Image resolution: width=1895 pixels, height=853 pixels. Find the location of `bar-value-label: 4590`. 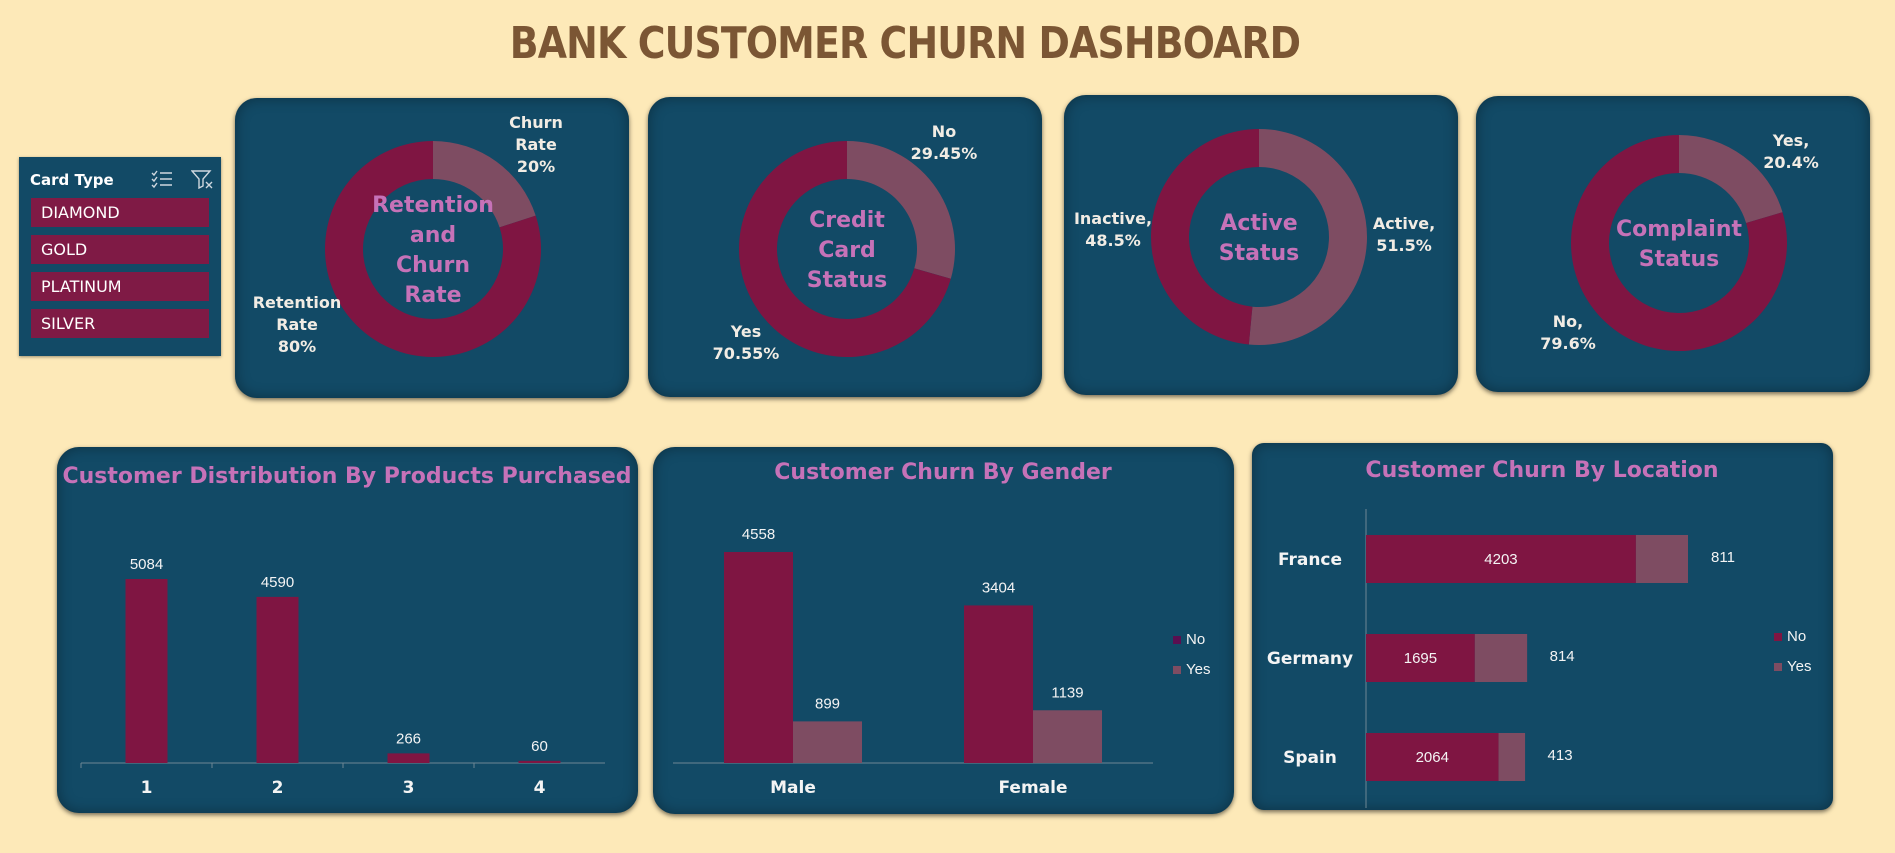

bar-value-label: 4590 is located at coordinates (277, 582).